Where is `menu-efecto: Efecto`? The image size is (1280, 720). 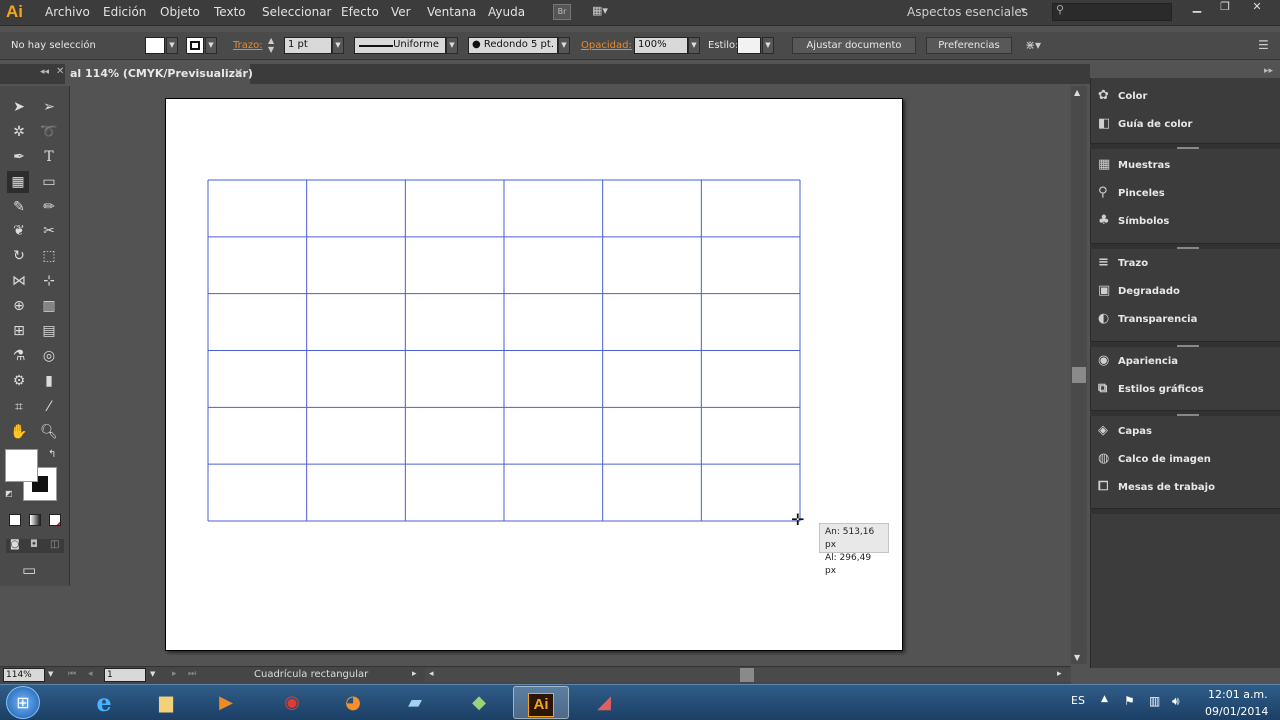 menu-efecto: Efecto is located at coordinates (360, 12).